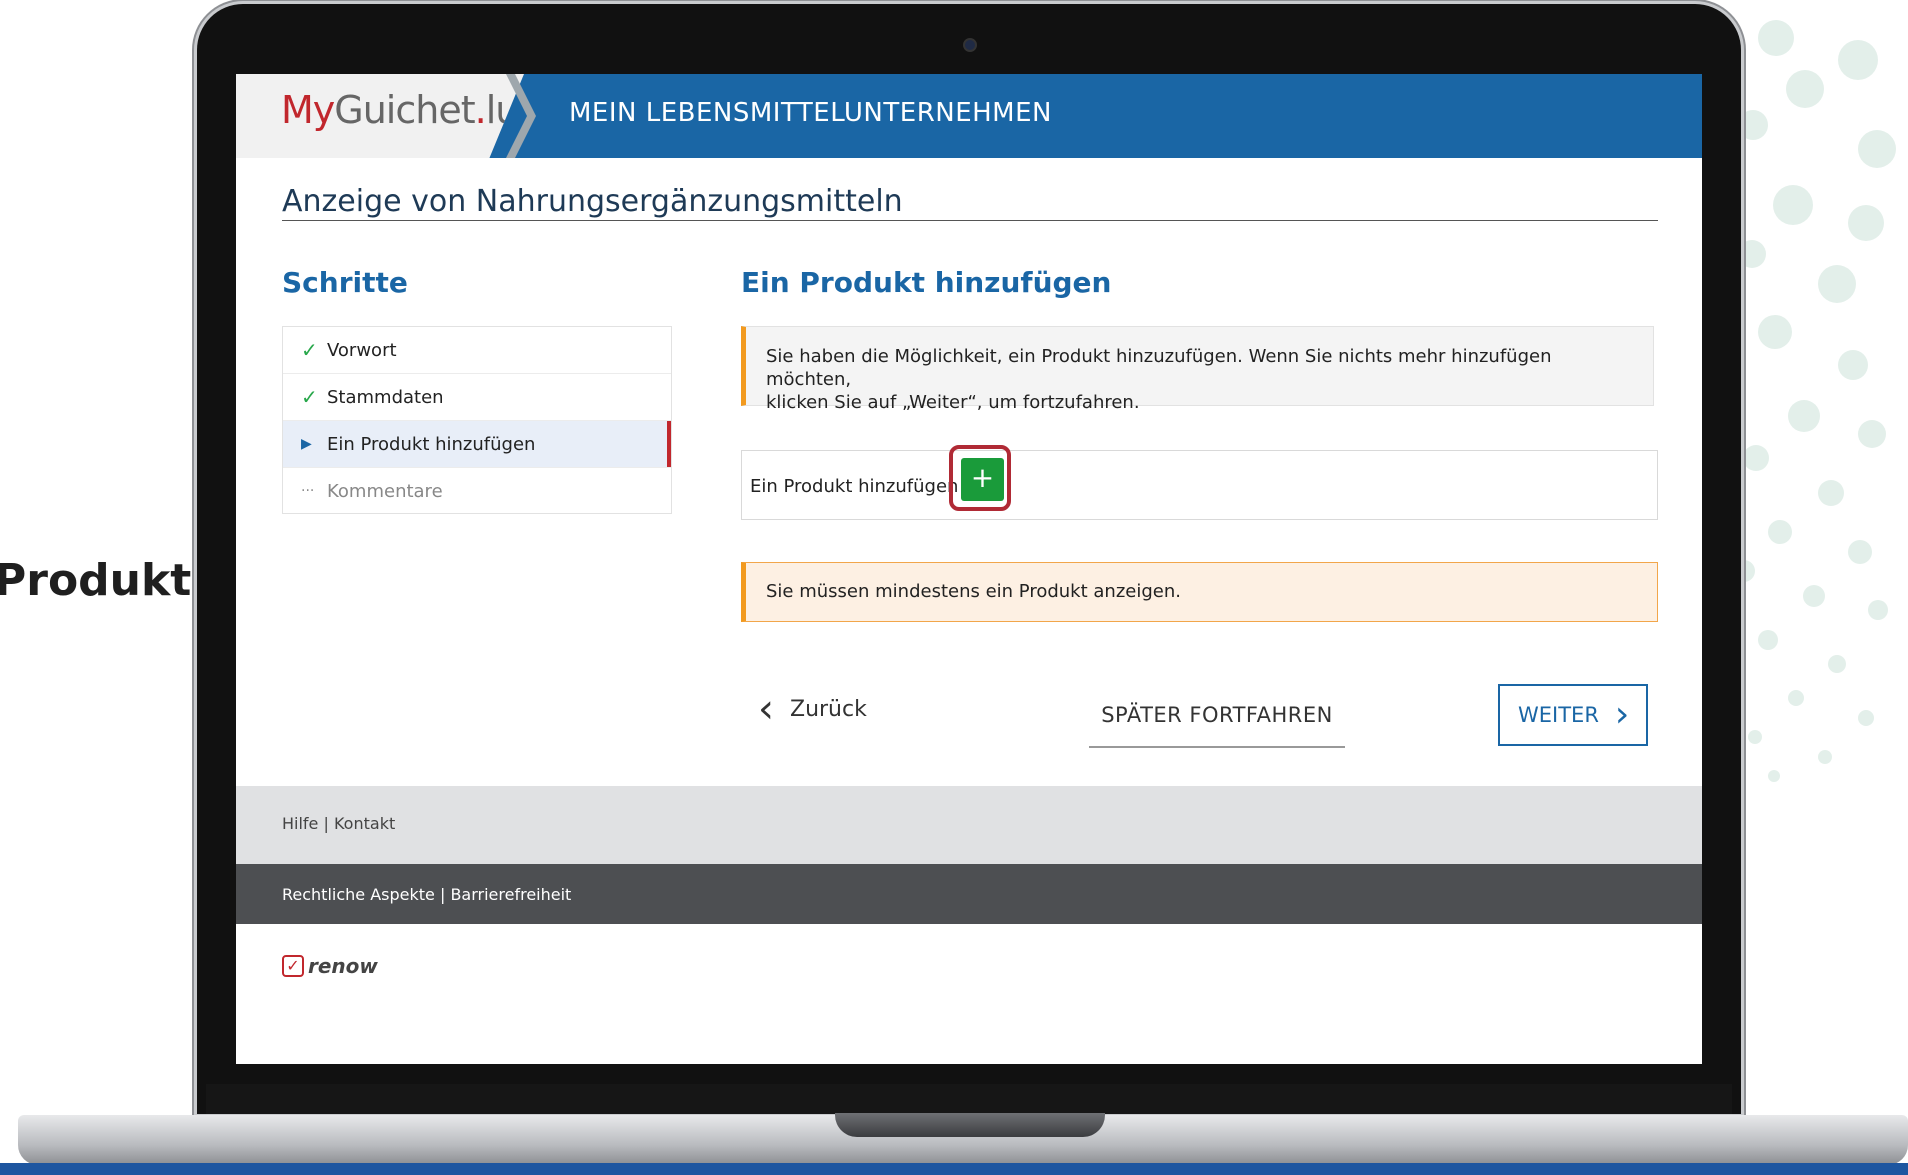  I want to click on side-caption: Produkt, so click(96, 580).